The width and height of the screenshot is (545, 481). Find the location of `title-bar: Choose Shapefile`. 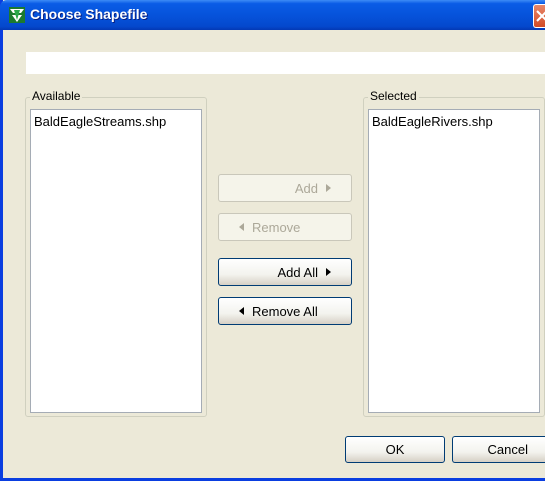

title-bar: Choose Shapefile is located at coordinates (272, 15).